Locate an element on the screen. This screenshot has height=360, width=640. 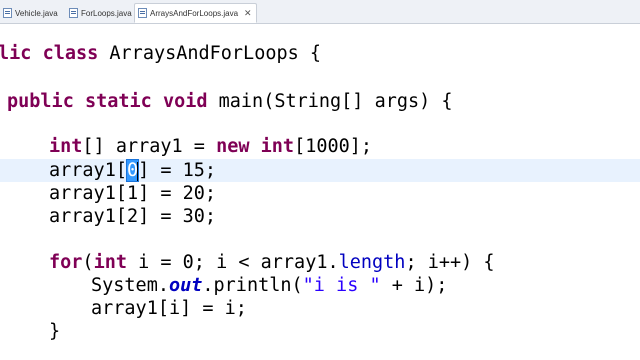
tab-label: ArraysAndForLoops.java is located at coordinates (194, 13).